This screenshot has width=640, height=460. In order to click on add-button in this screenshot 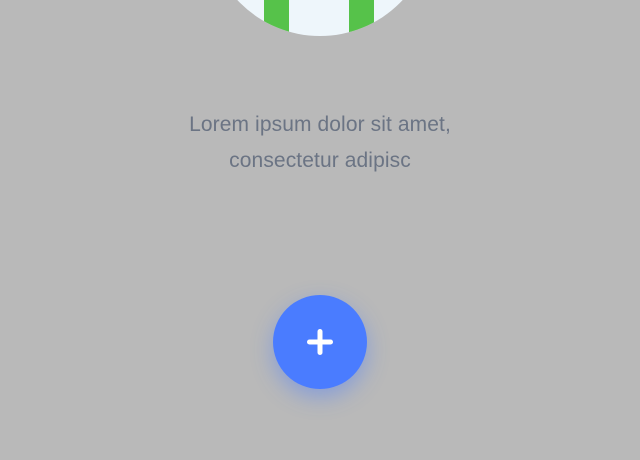, I will do `click(320, 342)`.